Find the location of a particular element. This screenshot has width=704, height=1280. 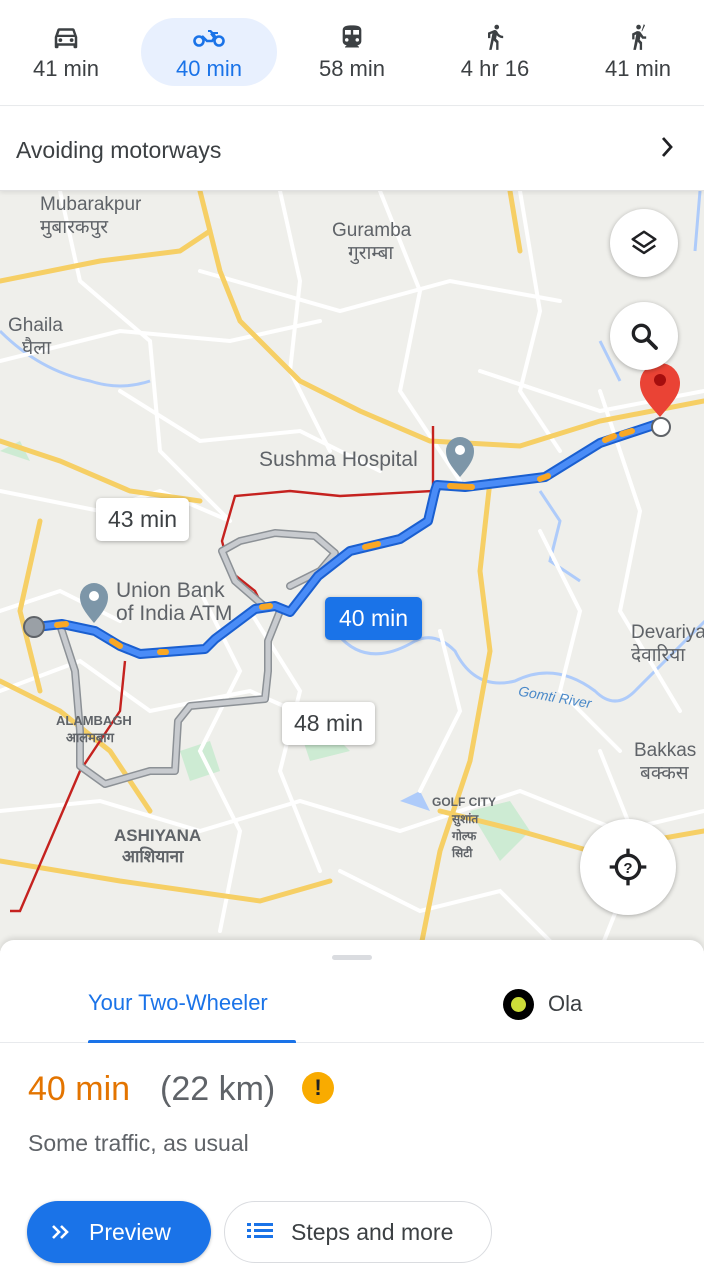

mode-tab-ride-hail: 41 min is located at coordinates (637, 52).